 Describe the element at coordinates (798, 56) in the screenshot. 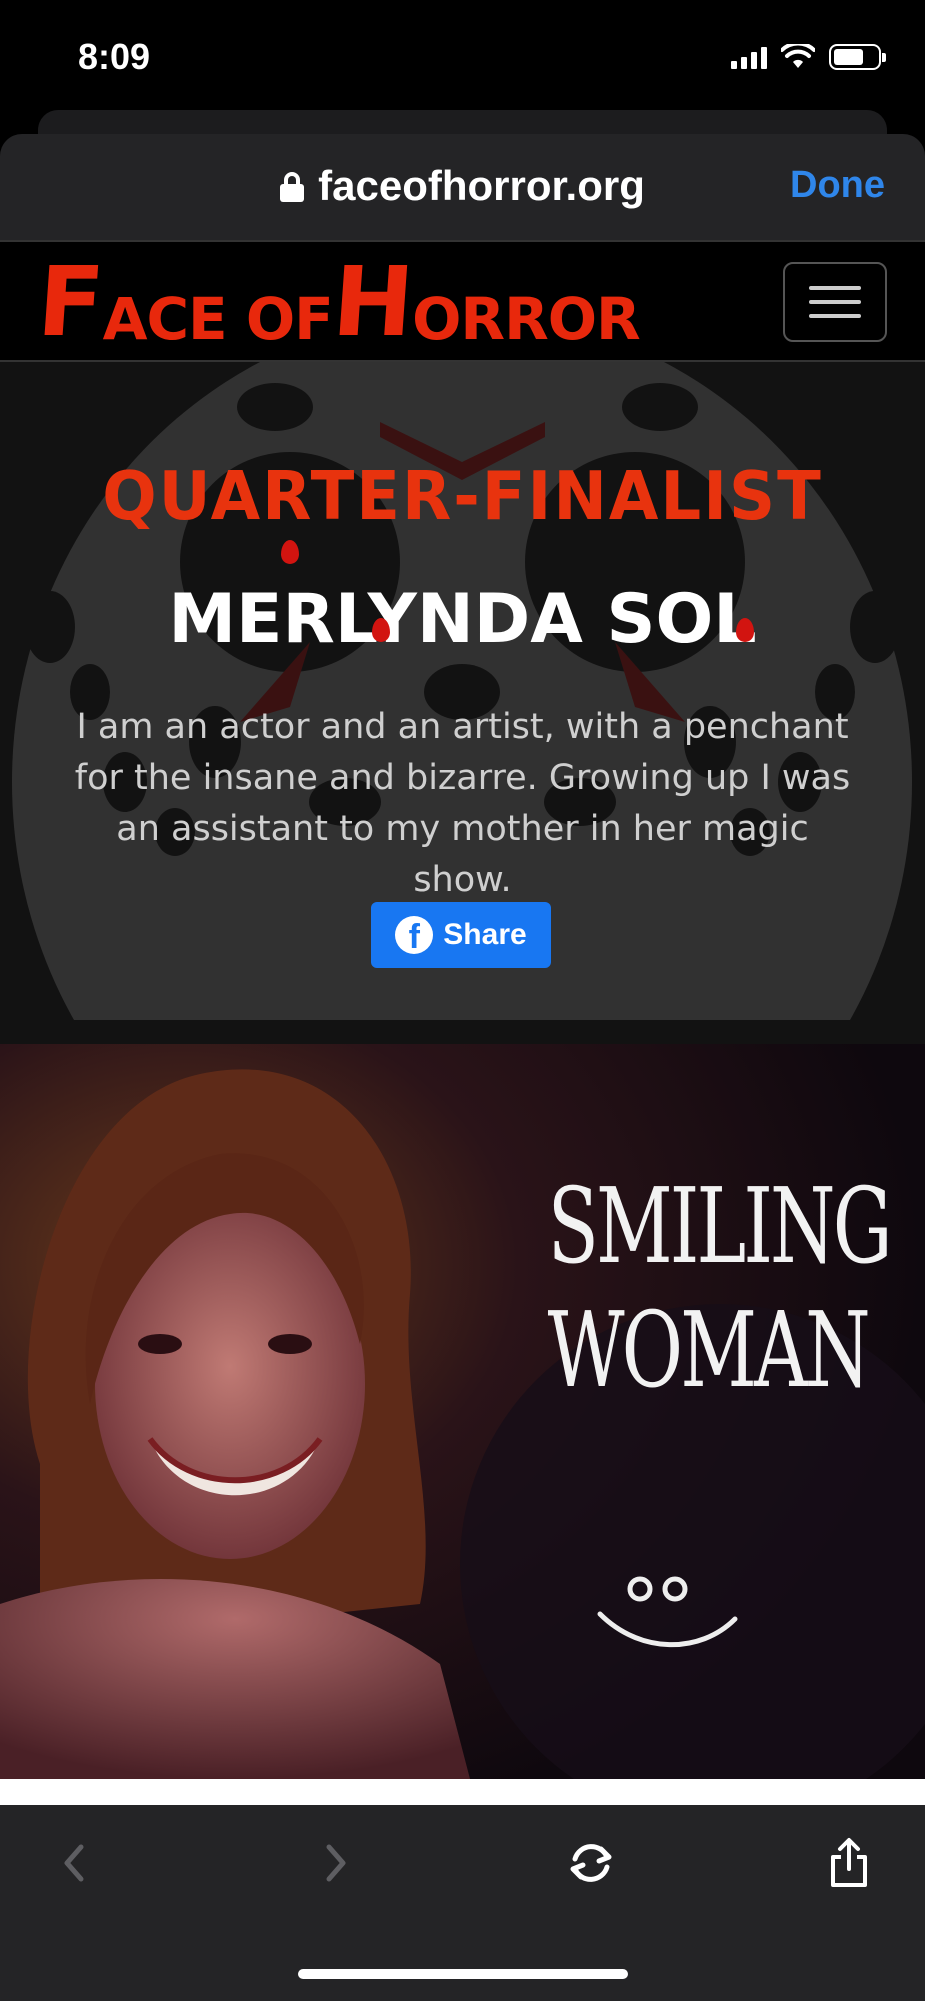

I see `wifi-icon` at that location.